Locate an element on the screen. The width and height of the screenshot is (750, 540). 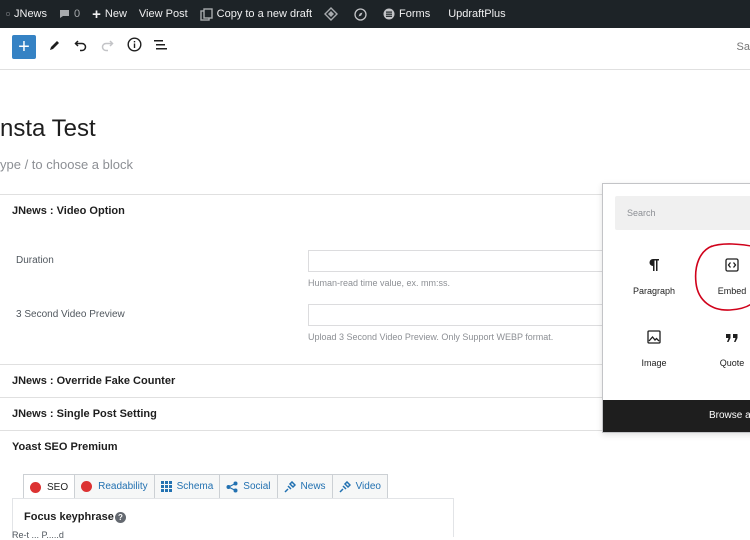
info-icon is located at coordinates (134, 47).